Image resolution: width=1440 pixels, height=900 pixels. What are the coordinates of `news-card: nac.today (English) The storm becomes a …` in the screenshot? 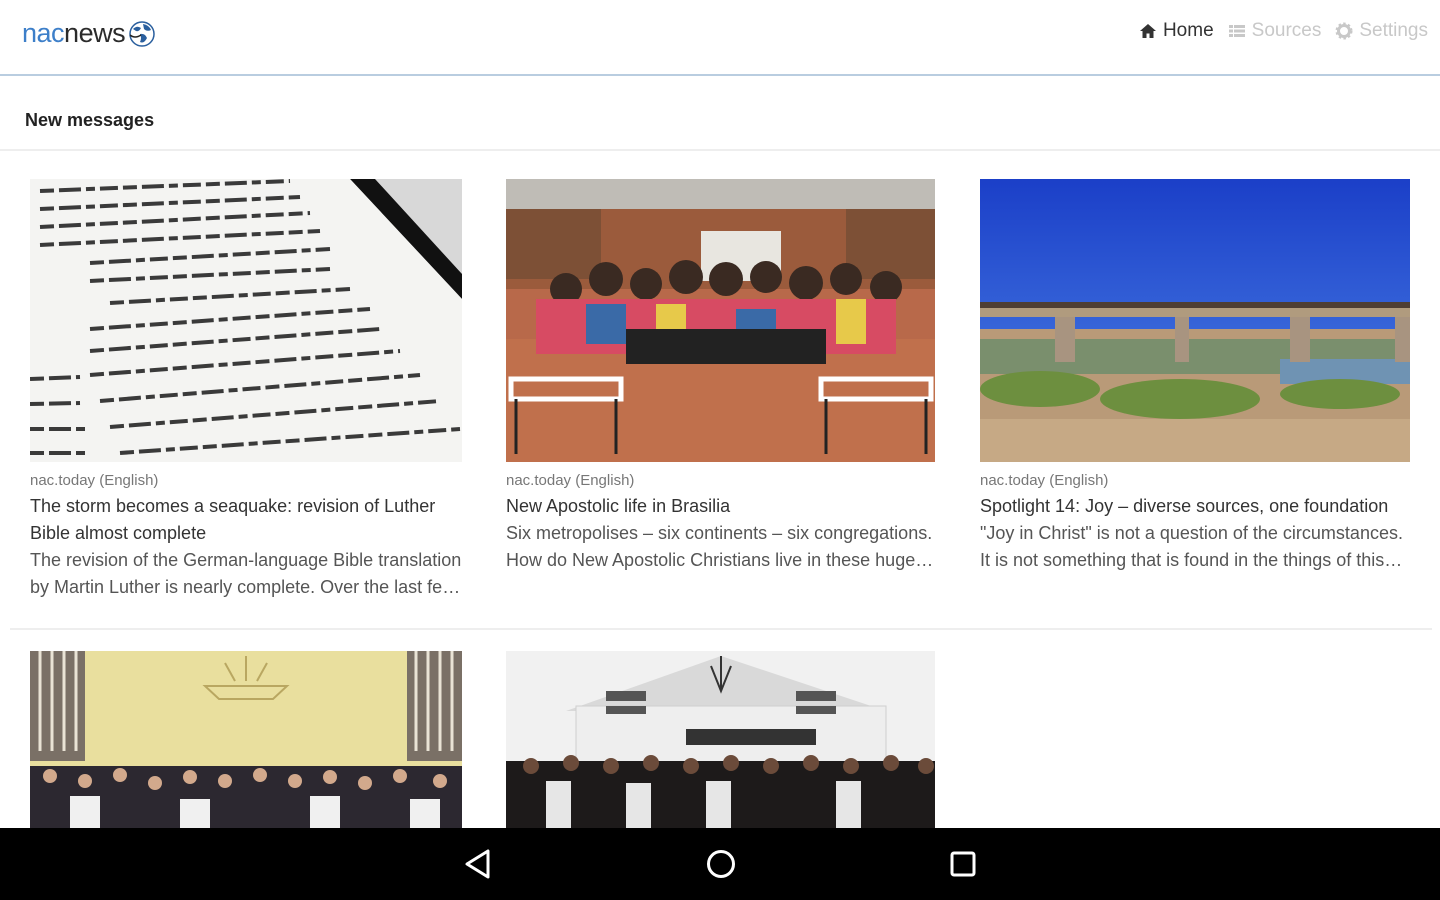 It's located at (246, 390).